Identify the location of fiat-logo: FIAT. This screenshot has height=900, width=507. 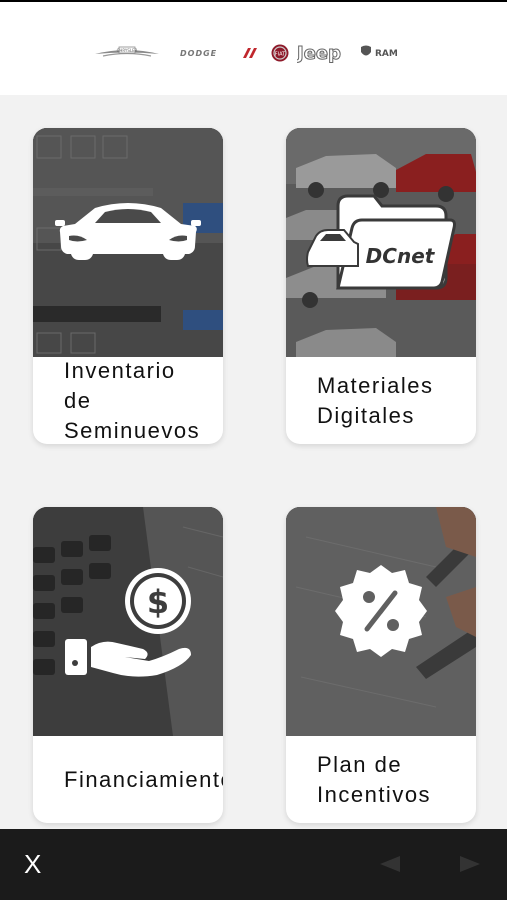
(280, 53).